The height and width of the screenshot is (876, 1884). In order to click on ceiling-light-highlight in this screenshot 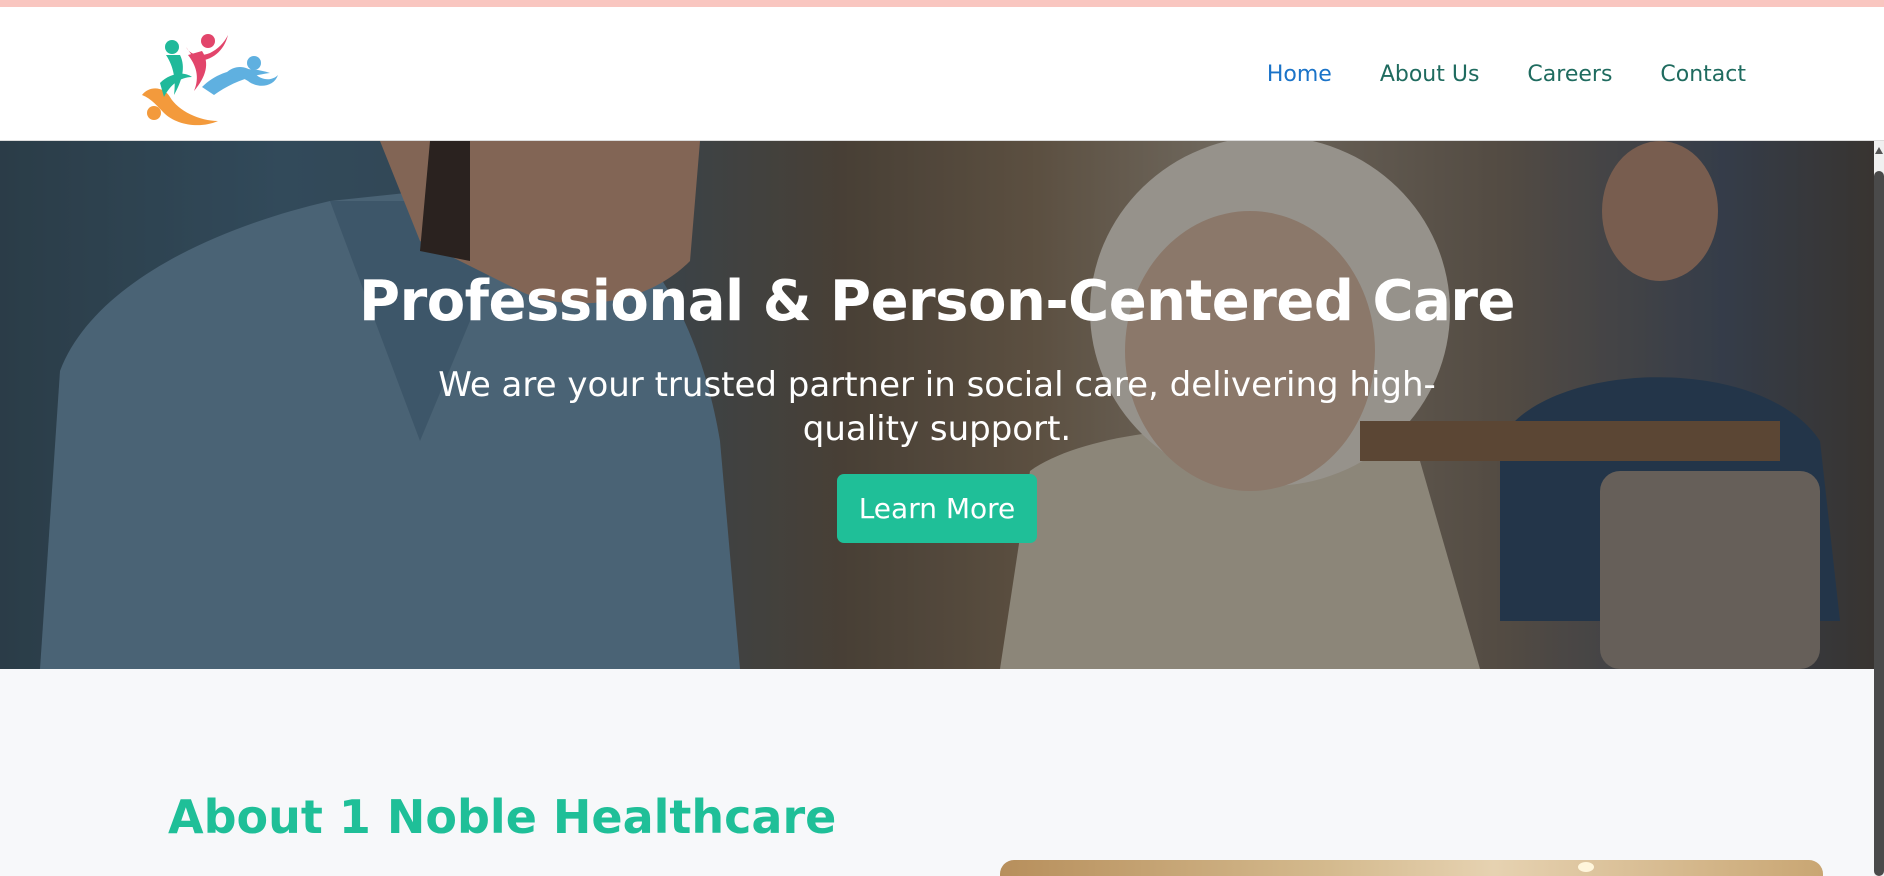, I will do `click(1586, 867)`.